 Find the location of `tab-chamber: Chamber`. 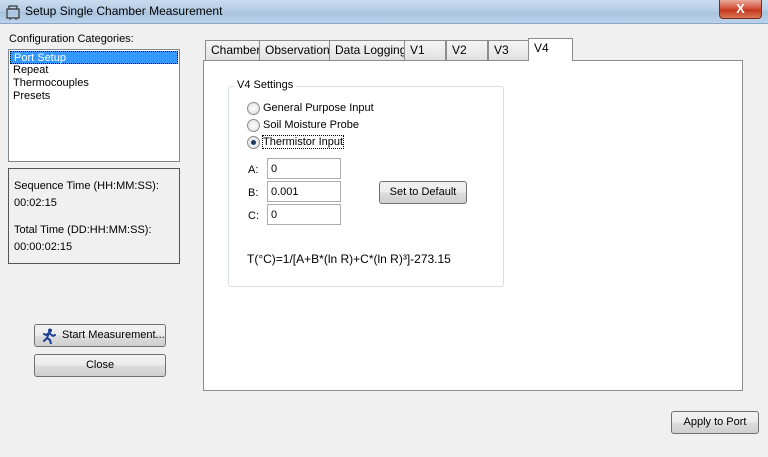

tab-chamber: Chamber is located at coordinates (236, 50).